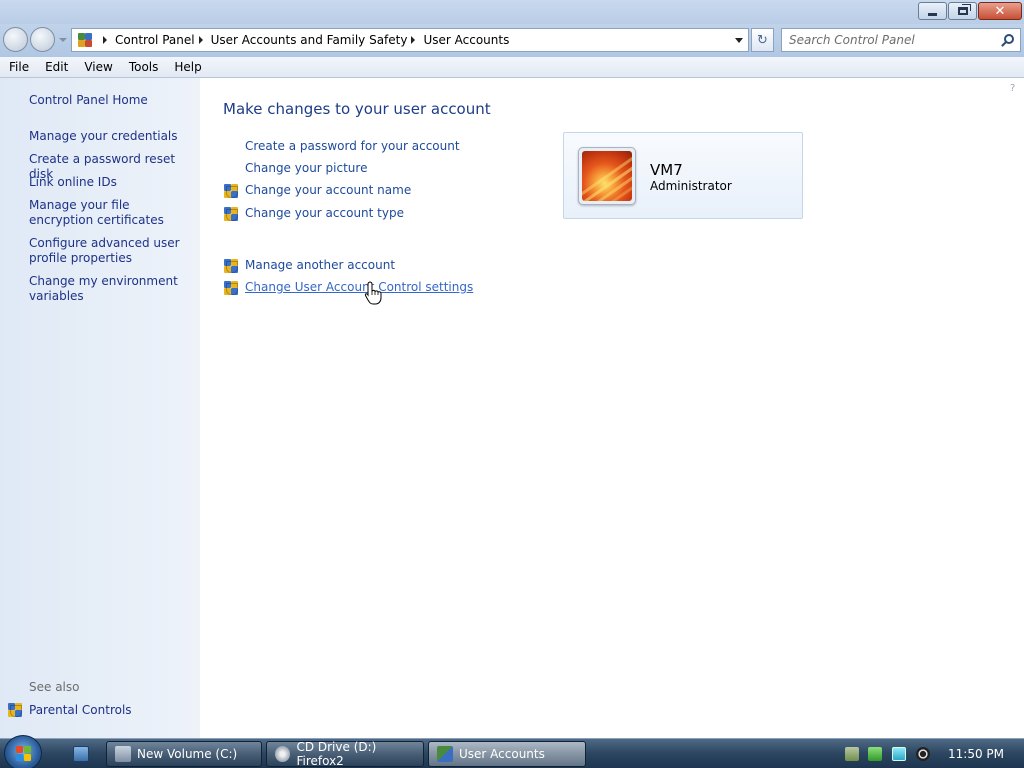  Describe the element at coordinates (932, 11) in the screenshot. I see `minimize-button` at that location.